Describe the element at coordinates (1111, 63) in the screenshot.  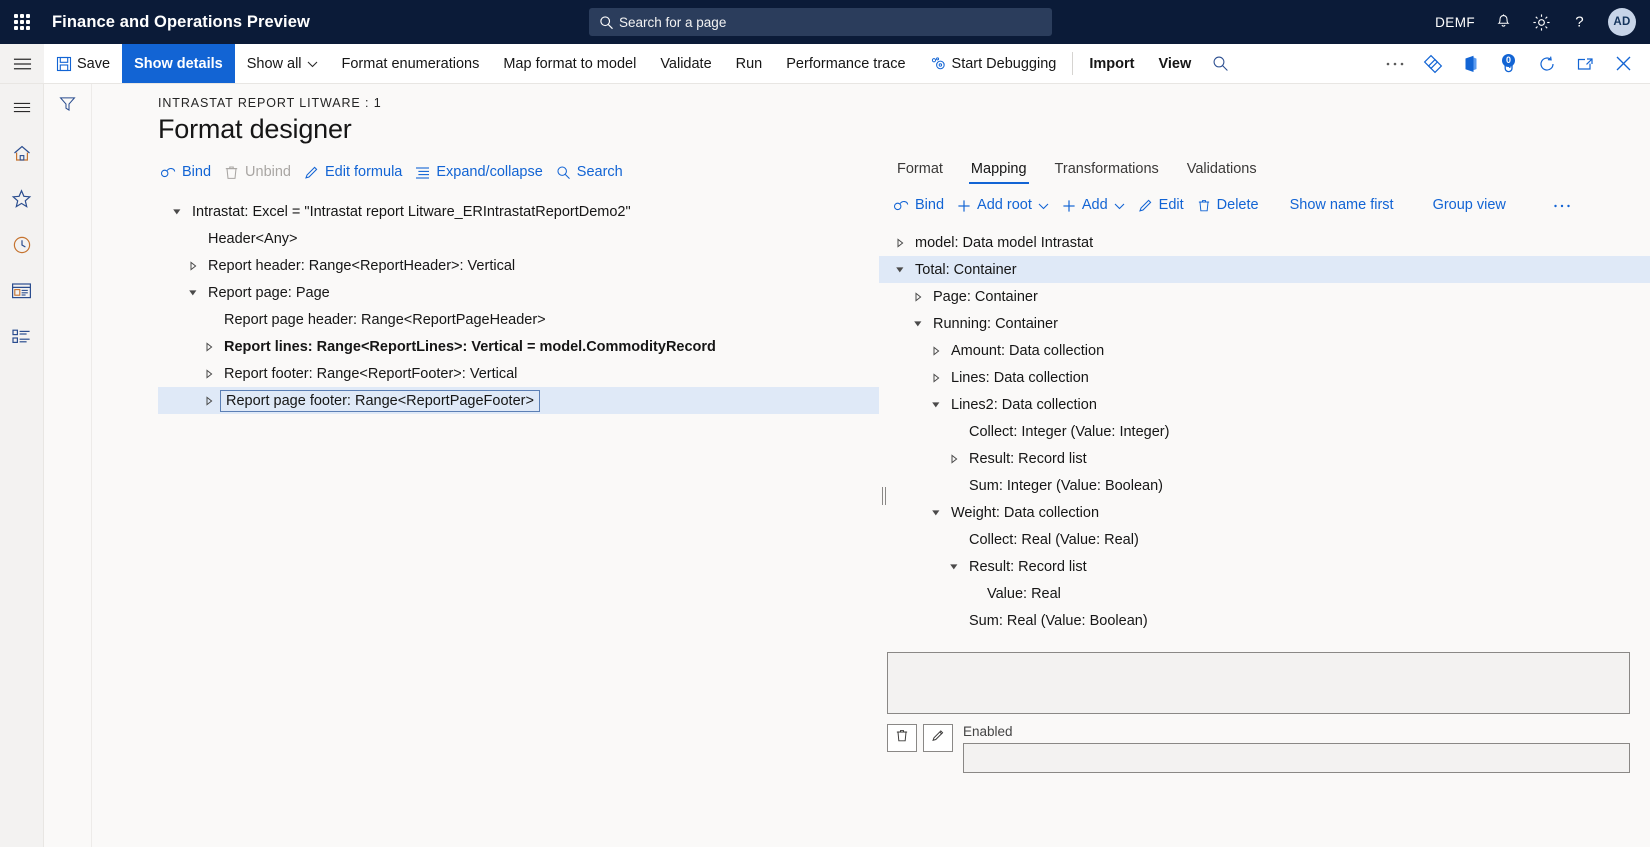
I see `import-button: Import` at that location.